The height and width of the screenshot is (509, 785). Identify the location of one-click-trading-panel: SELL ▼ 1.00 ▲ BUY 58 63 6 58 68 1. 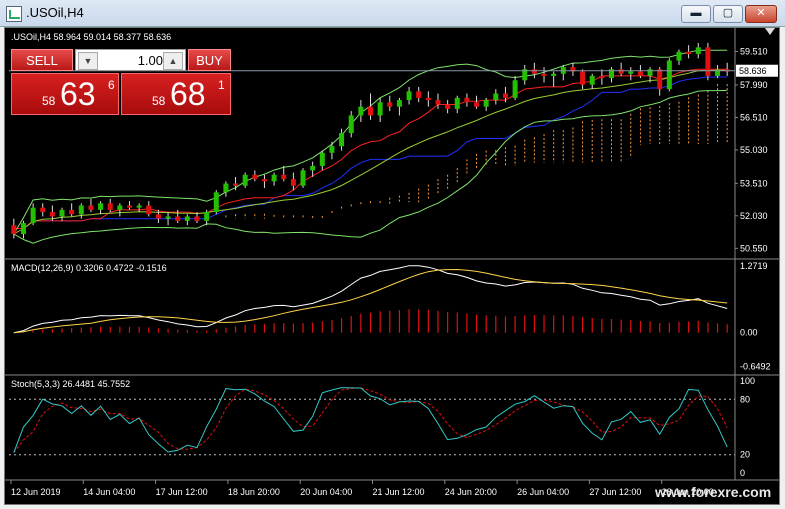
(121, 82).